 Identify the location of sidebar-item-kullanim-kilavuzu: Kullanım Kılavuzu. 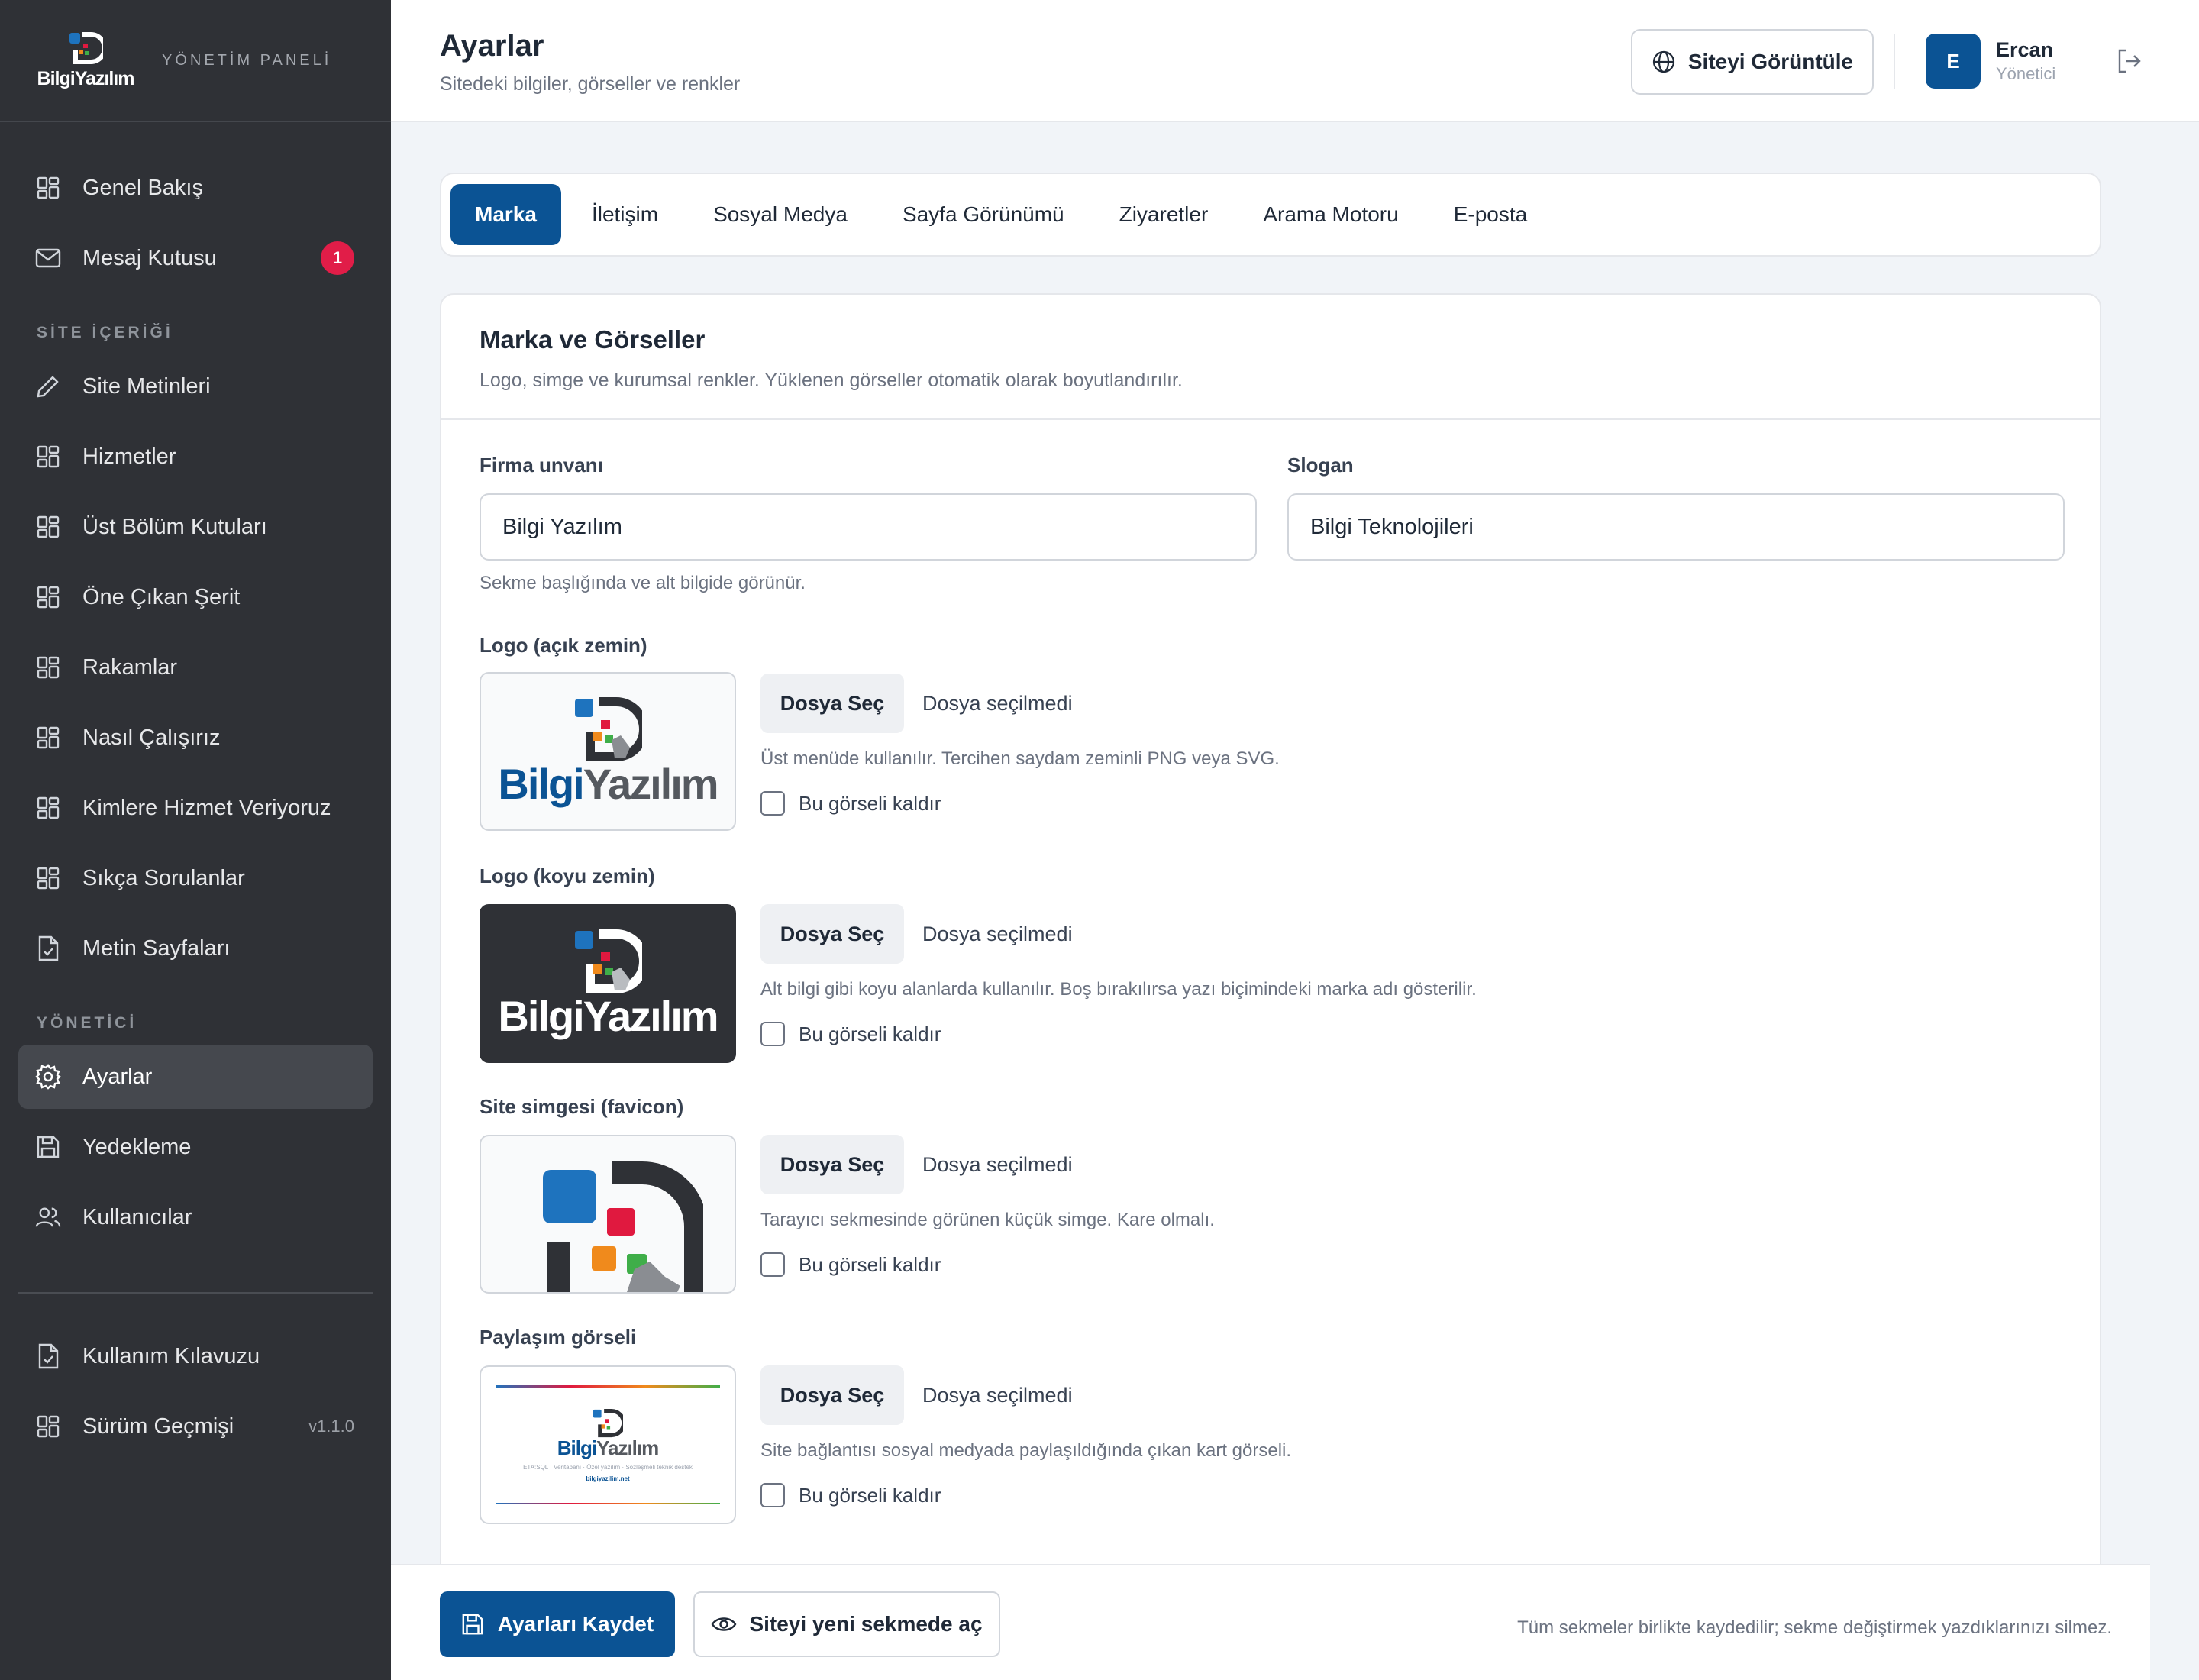
(196, 1356).